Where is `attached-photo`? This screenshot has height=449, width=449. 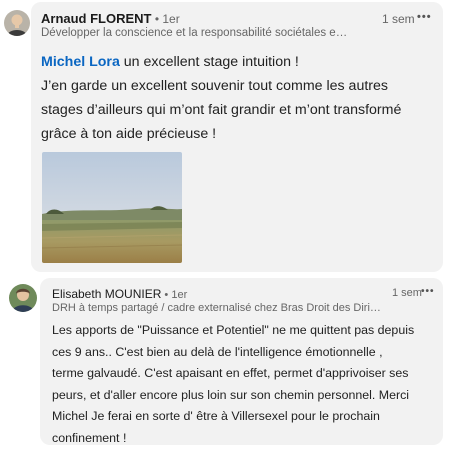
attached-photo is located at coordinates (112, 207).